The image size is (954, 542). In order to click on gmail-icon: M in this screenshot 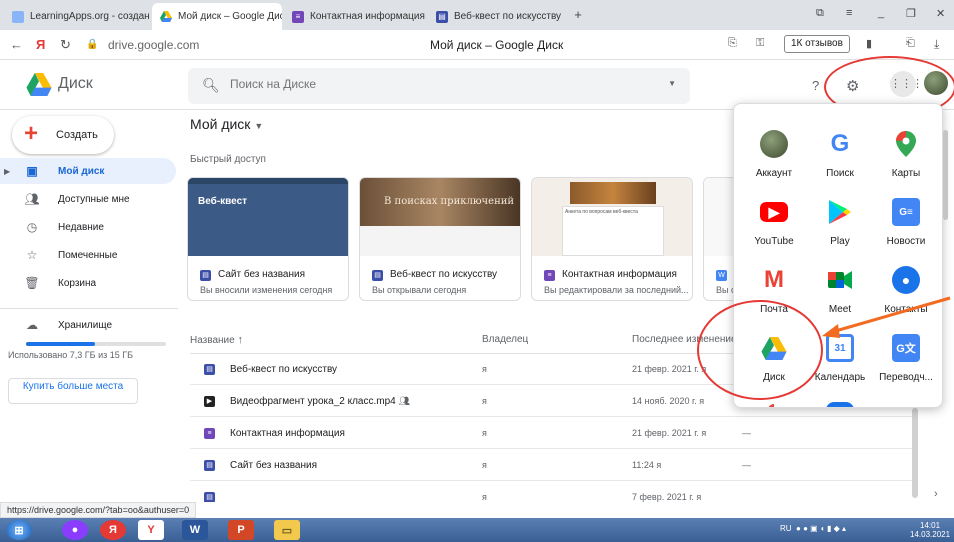, I will do `click(774, 279)`.